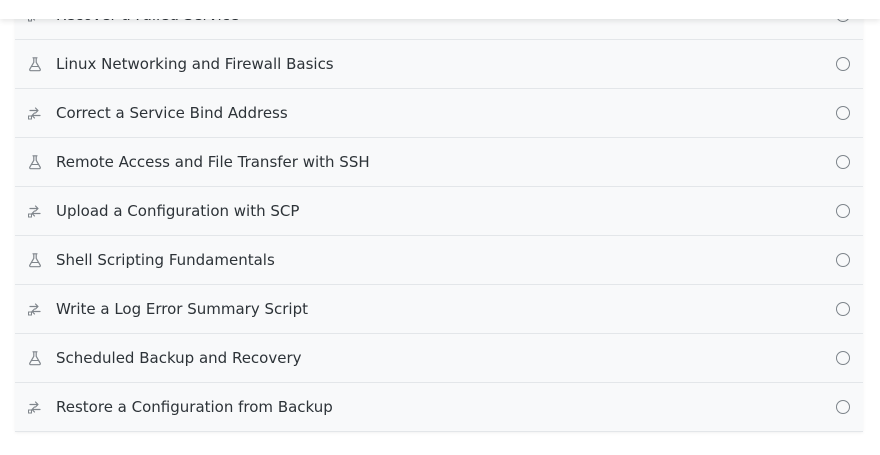  Describe the element at coordinates (439, 358) in the screenshot. I see `list-item: Scheduled Backup and Recovery` at that location.